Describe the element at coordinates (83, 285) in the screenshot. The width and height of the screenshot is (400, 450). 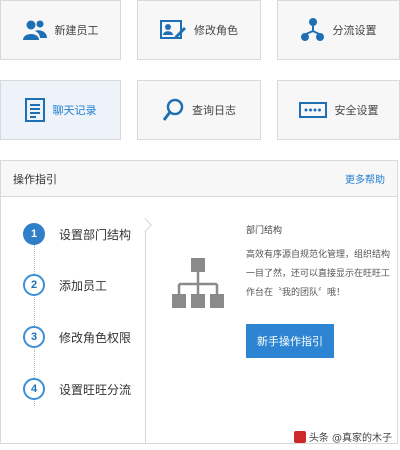
I see `step-label: 添加员工` at that location.